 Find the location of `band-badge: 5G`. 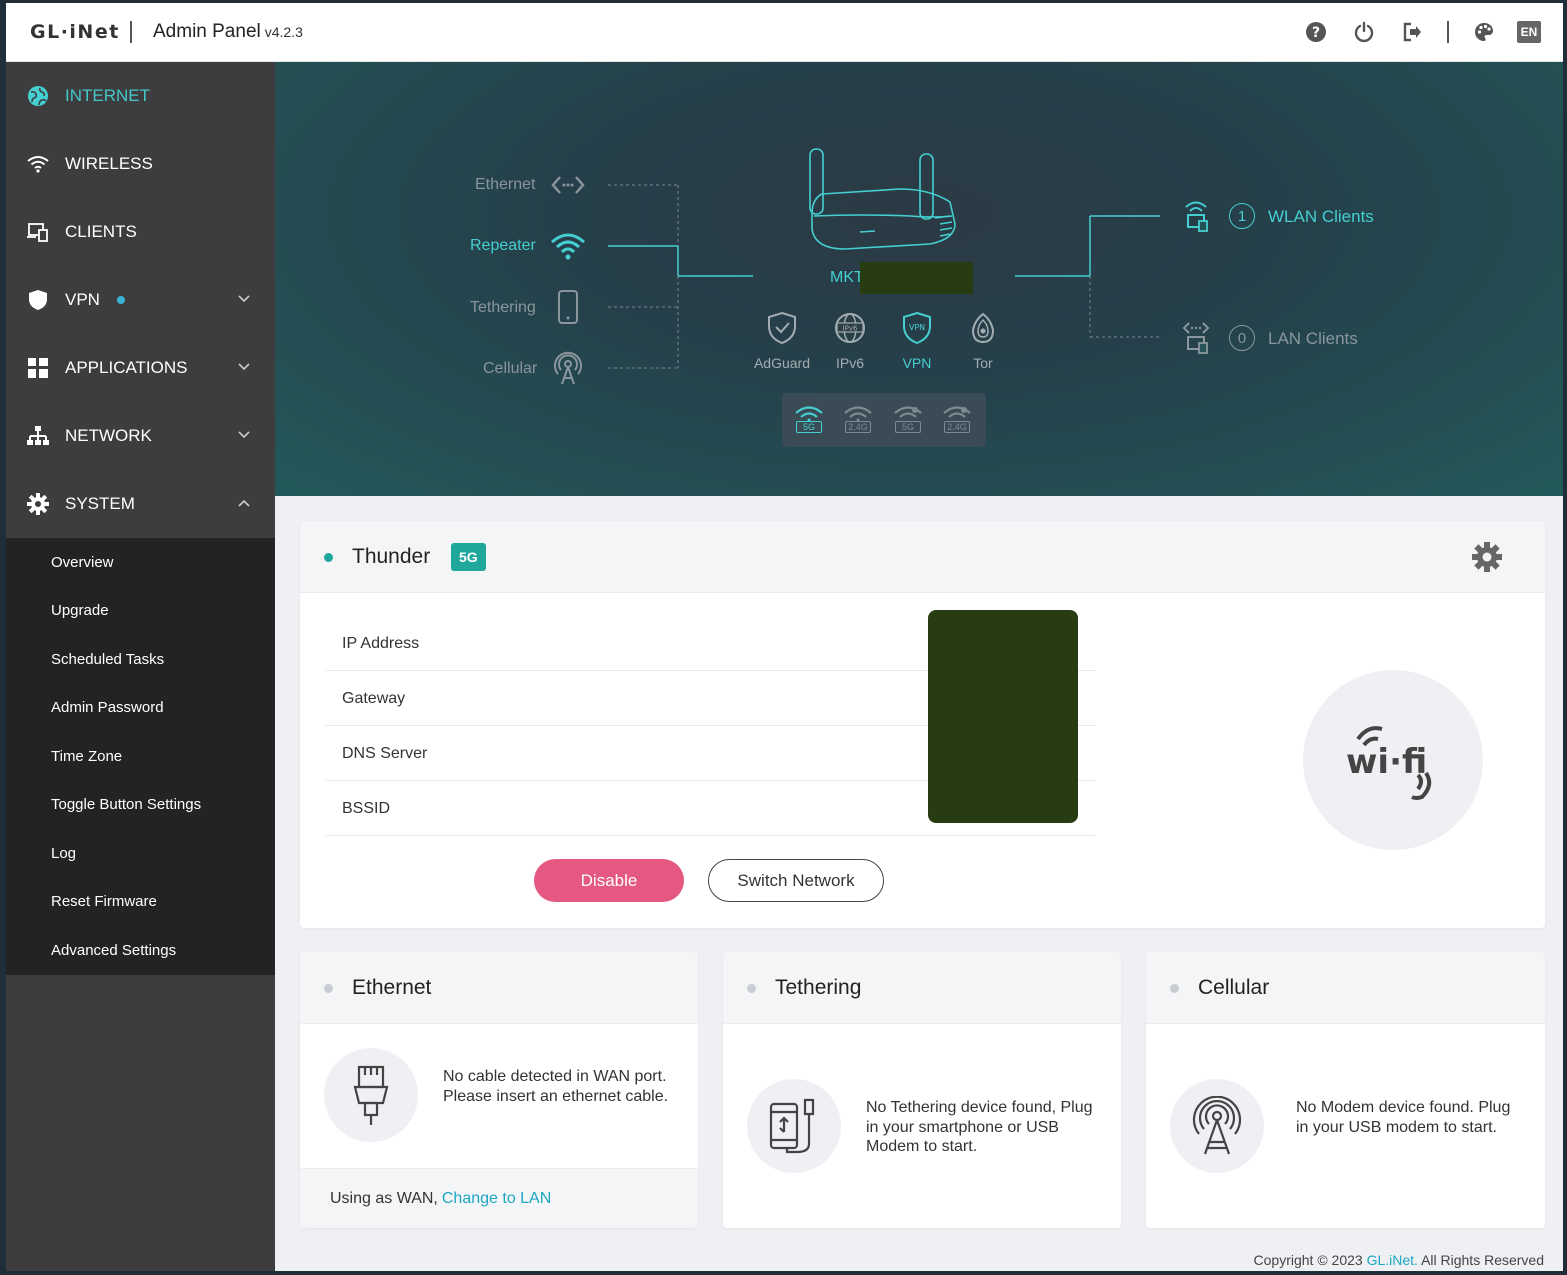

band-badge: 5G is located at coordinates (468, 557).